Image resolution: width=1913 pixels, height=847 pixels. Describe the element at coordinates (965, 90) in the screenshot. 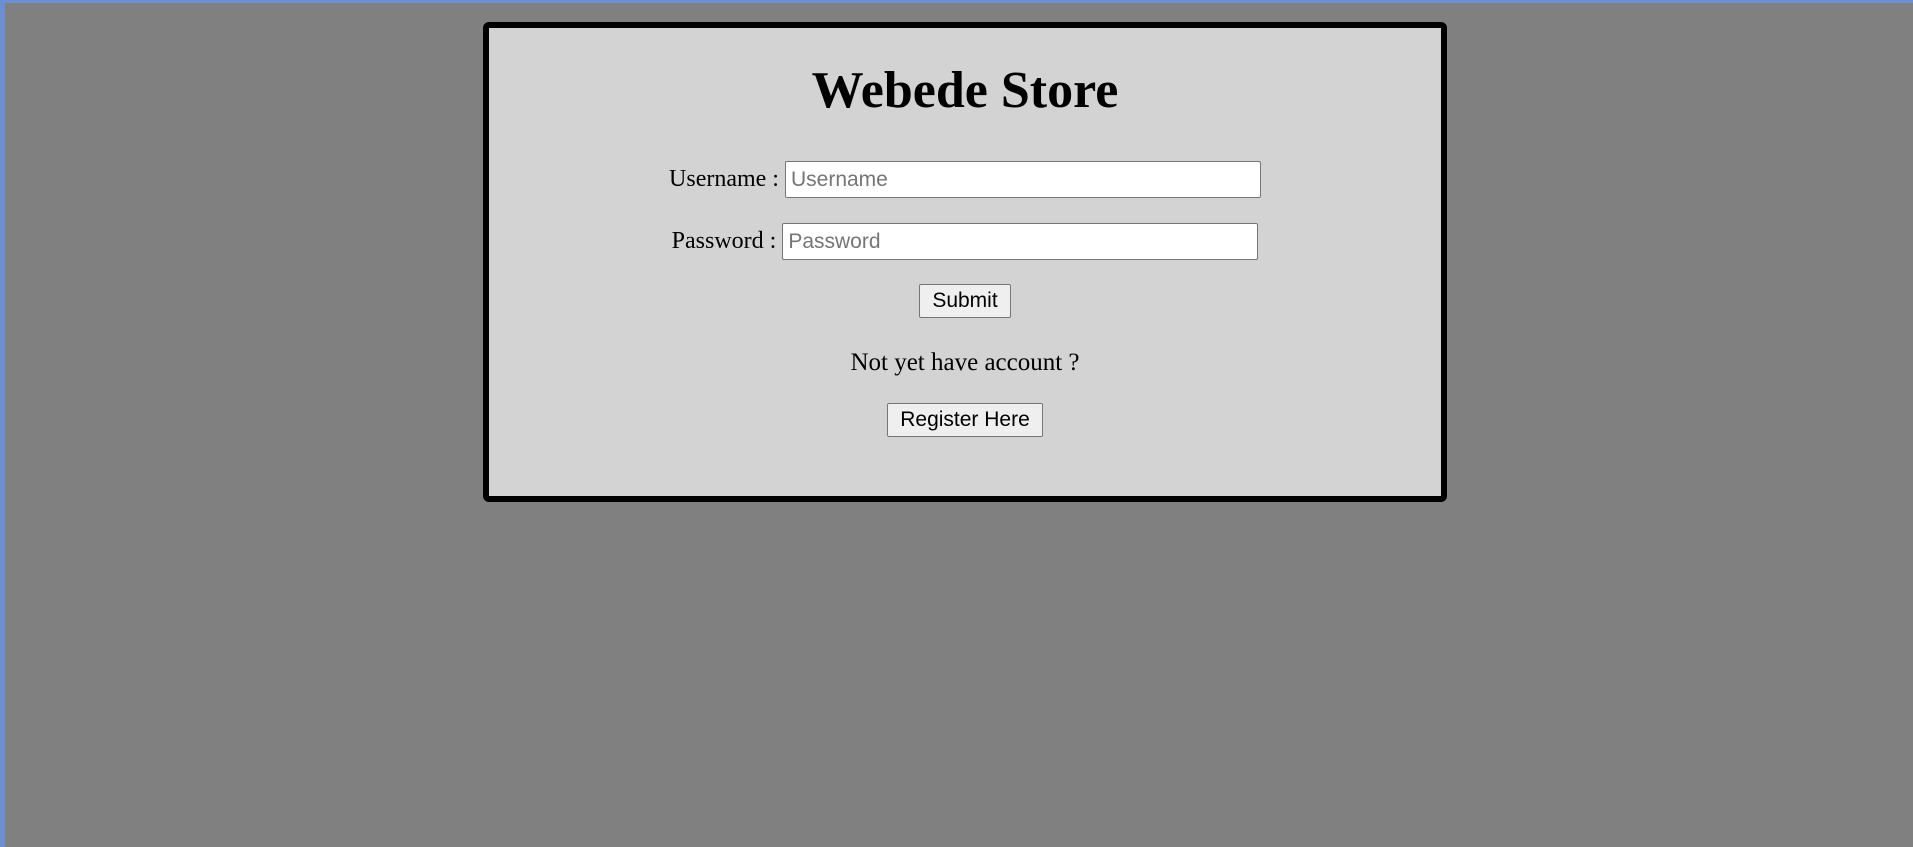

I see `store-title: Webede Store` at that location.